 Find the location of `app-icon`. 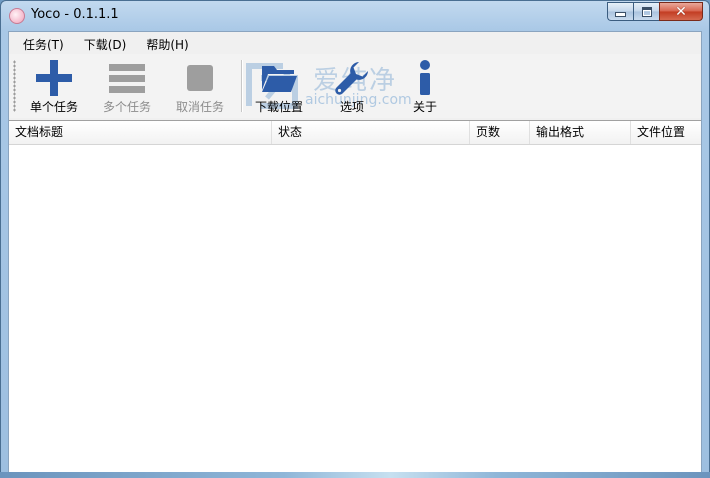

app-icon is located at coordinates (17, 16).